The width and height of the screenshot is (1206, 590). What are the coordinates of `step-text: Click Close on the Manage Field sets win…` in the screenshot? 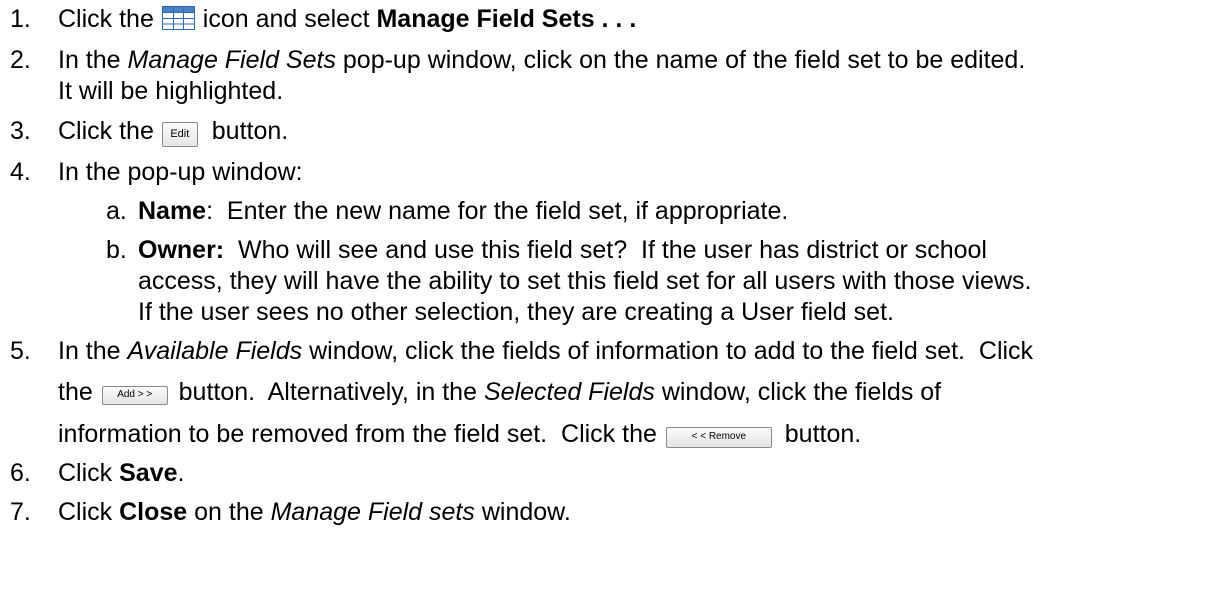 It's located at (314, 512).